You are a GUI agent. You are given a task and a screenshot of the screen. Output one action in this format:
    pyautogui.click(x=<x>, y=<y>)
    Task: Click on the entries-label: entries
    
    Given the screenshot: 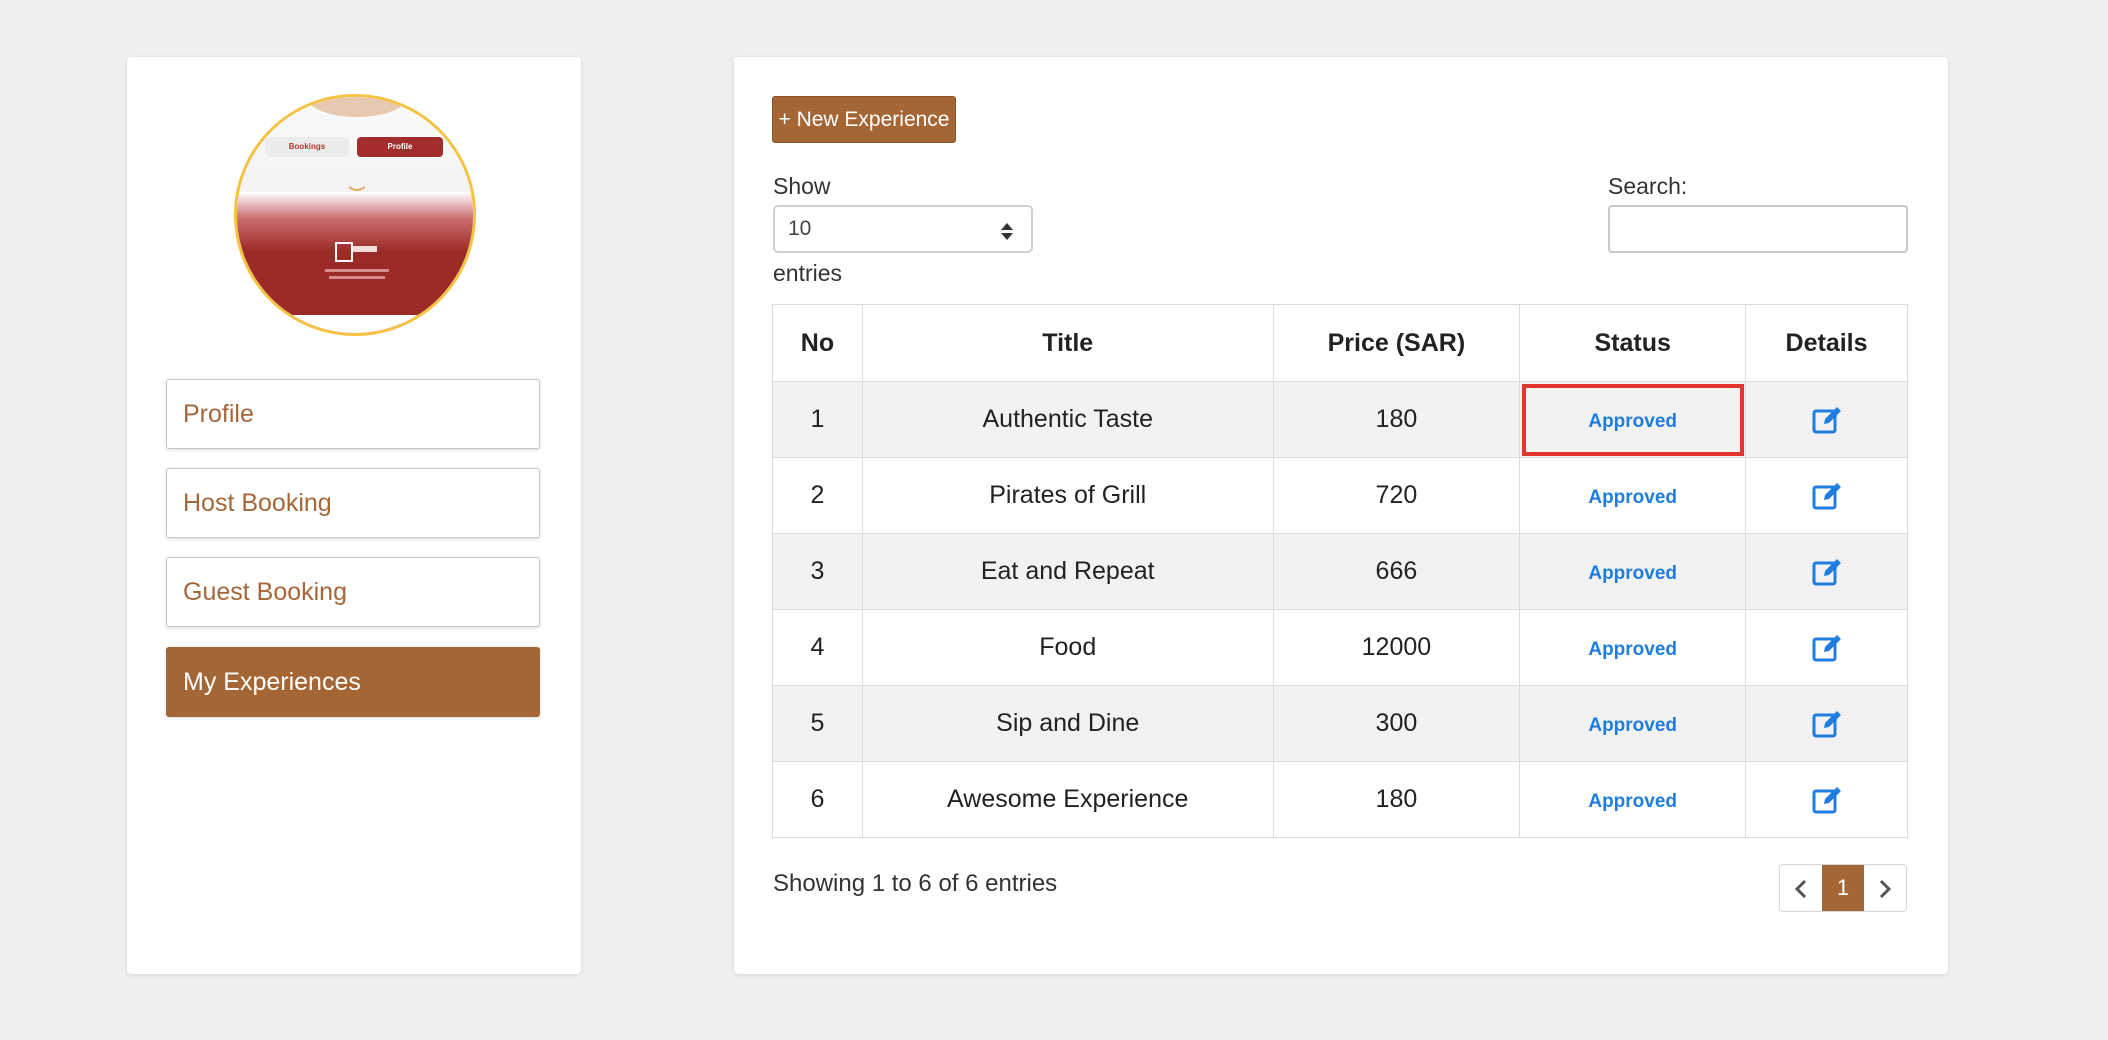 What is the action you would take?
    pyautogui.click(x=808, y=273)
    